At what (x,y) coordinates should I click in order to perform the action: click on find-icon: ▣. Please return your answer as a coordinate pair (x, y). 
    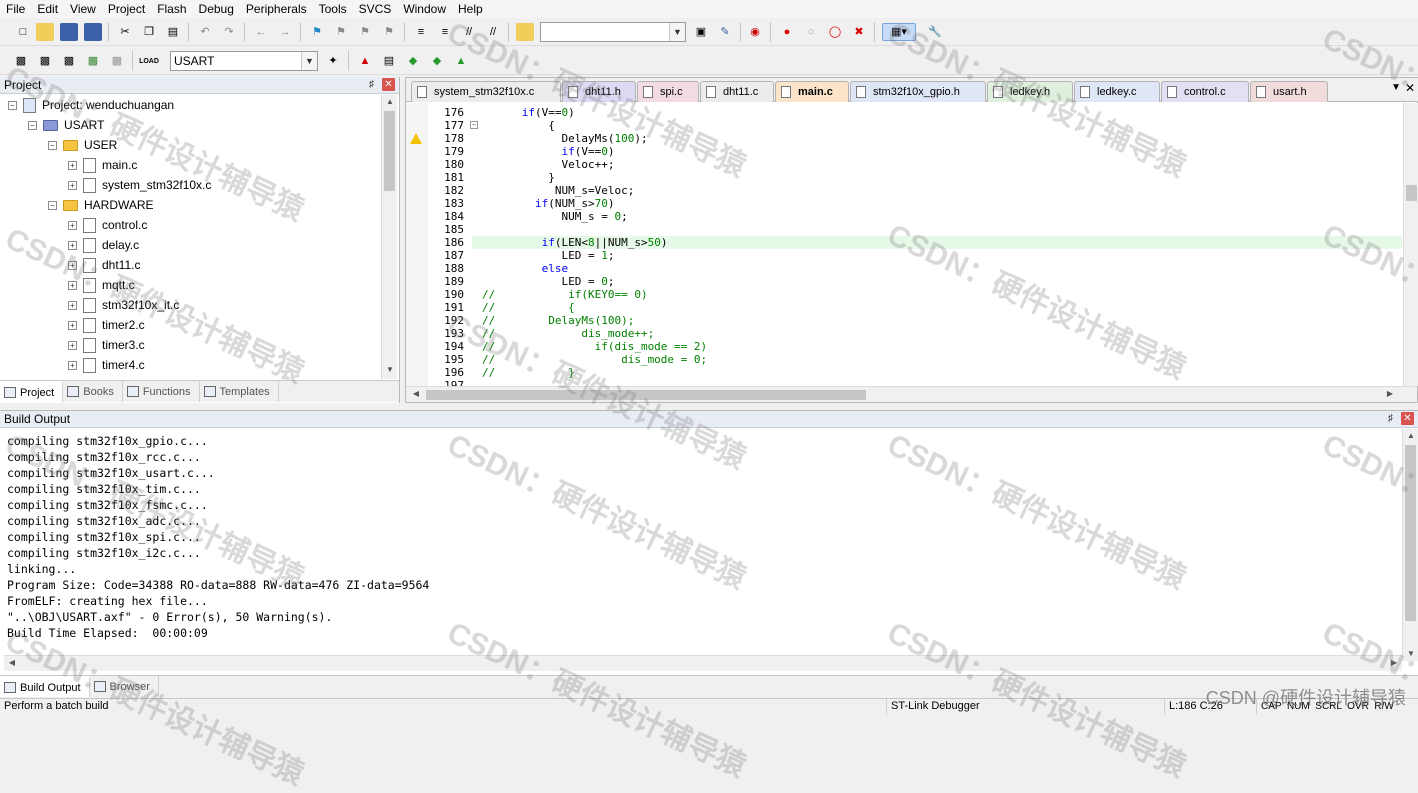
    Looking at the image, I should click on (701, 32).